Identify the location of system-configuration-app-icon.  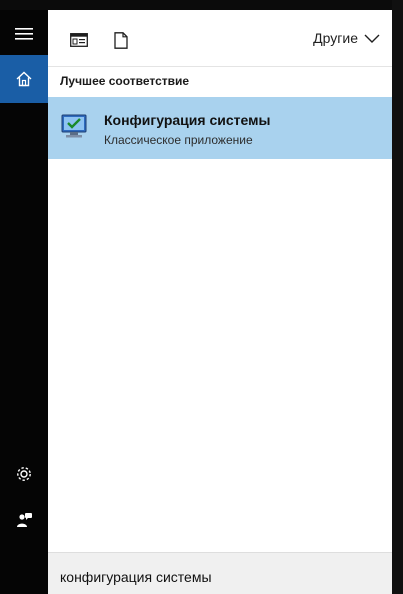
(74, 126).